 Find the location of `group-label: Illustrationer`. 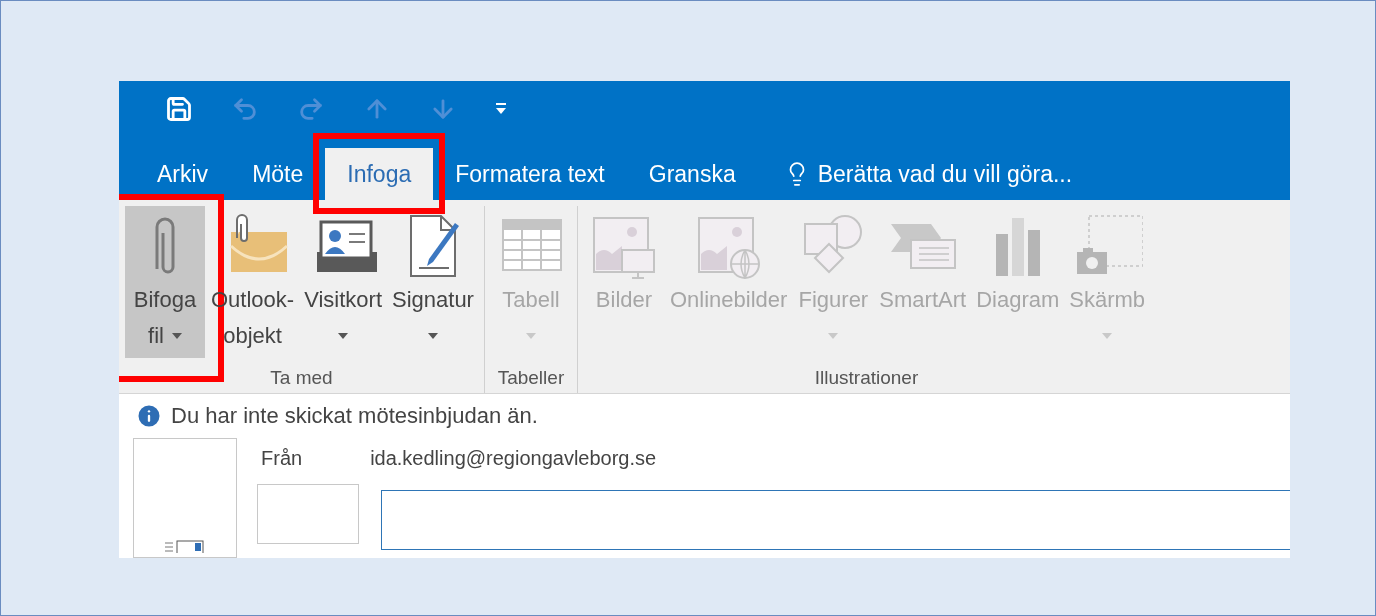

group-label: Illustrationer is located at coordinates (866, 378).